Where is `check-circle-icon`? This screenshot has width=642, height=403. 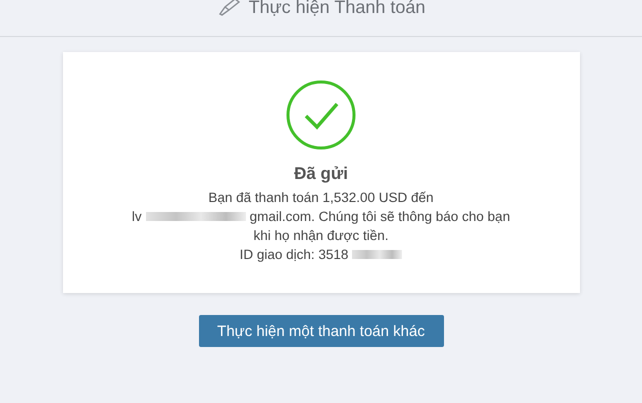
check-circle-icon is located at coordinates (321, 115).